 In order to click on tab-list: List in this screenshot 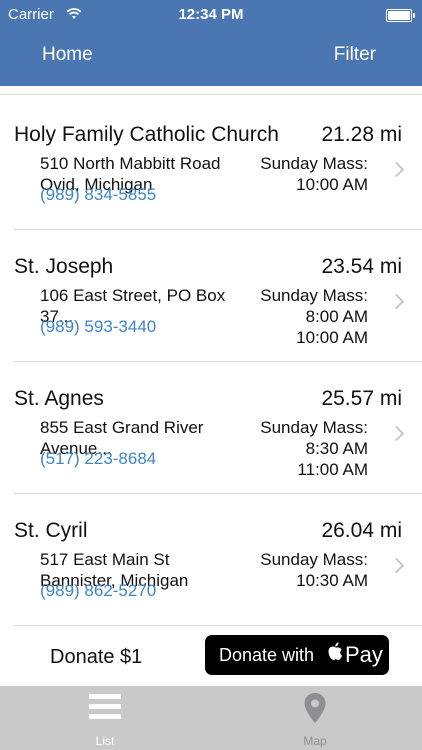, I will do `click(105, 718)`.